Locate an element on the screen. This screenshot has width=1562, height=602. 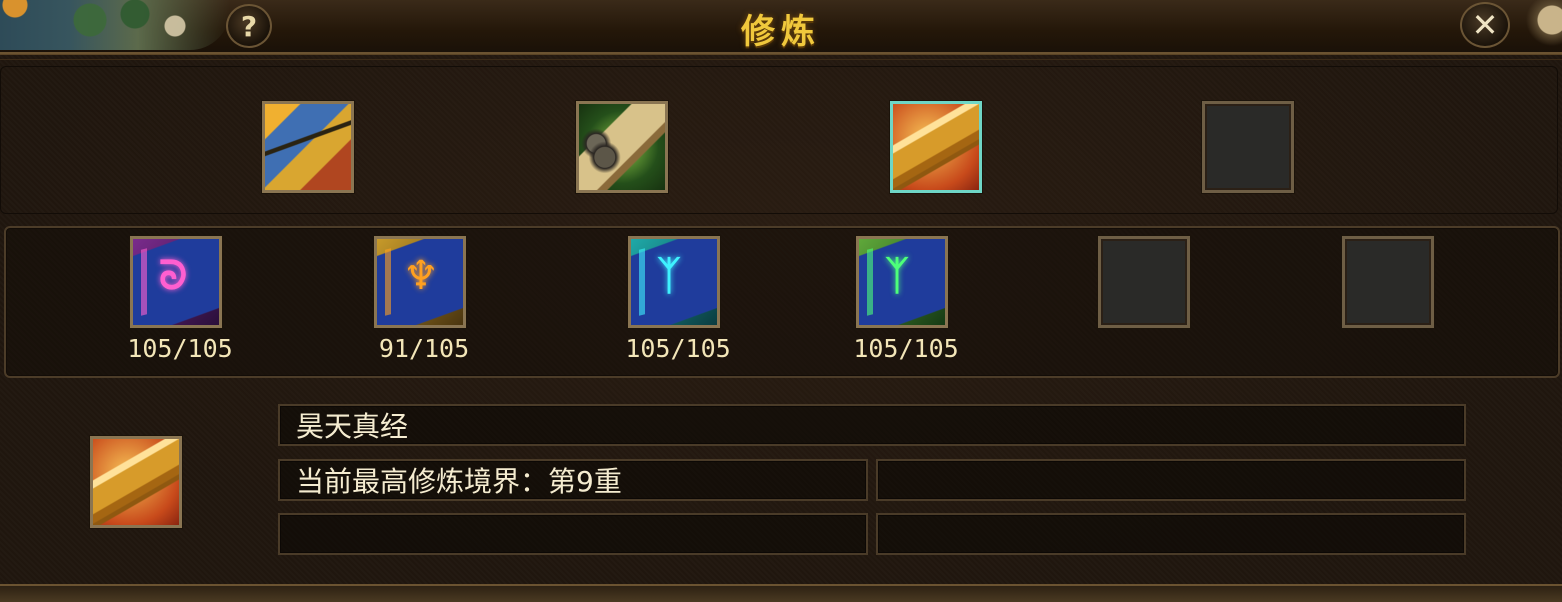
close-button: ✕ is located at coordinates (1485, 25).